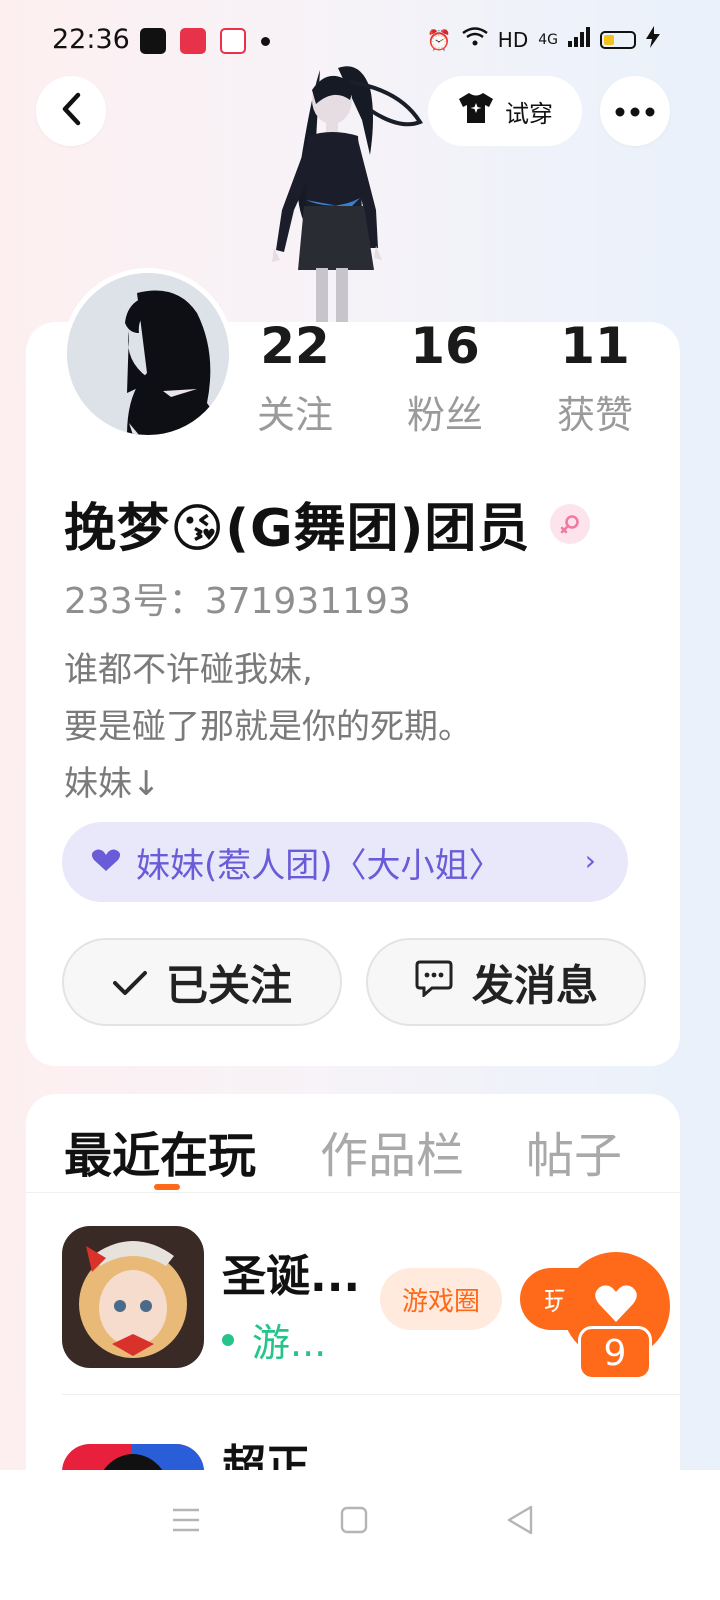  Describe the element at coordinates (579, 39) in the screenshot. I see `signal-bars-icon` at that location.